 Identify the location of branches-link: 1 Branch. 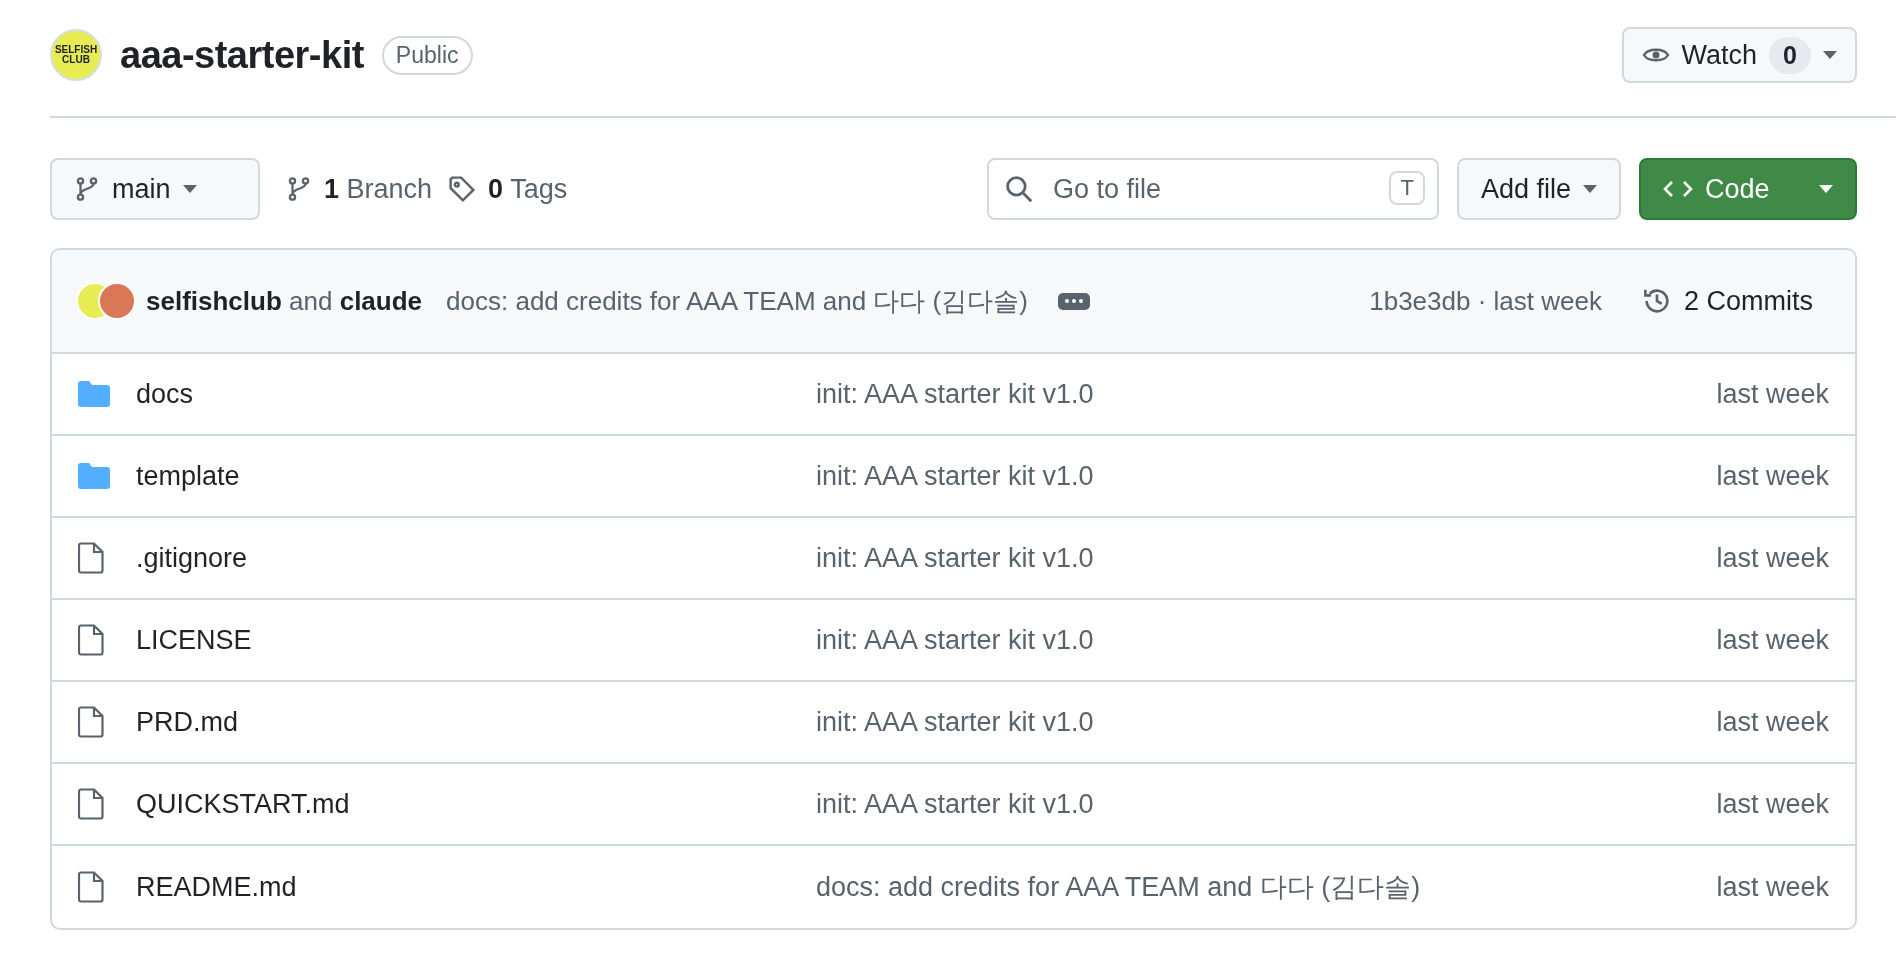
(359, 189).